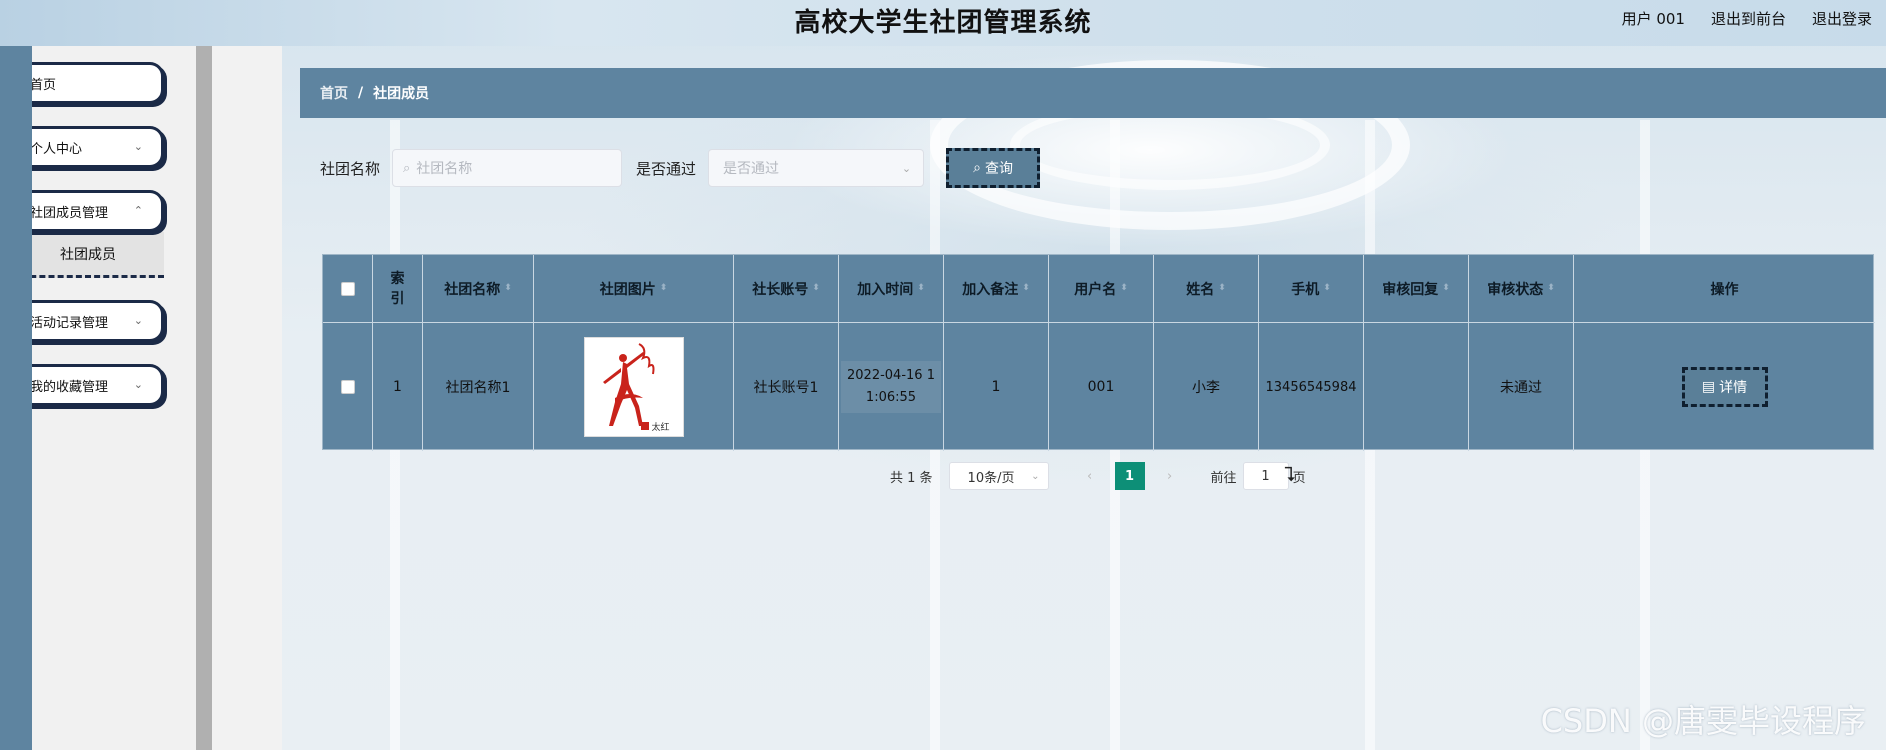 This screenshot has height=750, width=1886. I want to click on sidebar-item-favorites-management: 我的收藏管理 ⌄, so click(88, 385).